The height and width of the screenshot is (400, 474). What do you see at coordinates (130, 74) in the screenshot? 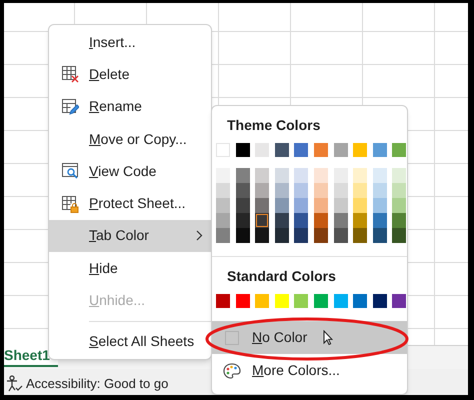
I see `menu-item: Delete` at bounding box center [130, 74].